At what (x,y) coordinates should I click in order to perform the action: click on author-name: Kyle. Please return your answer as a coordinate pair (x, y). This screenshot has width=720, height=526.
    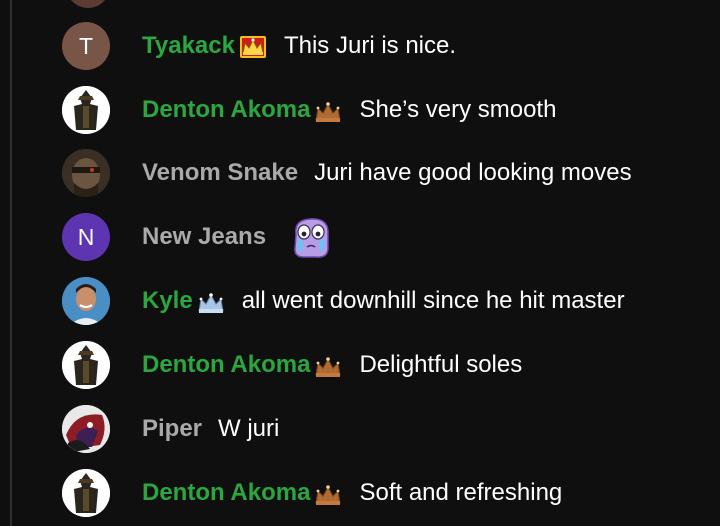
    Looking at the image, I should click on (167, 301).